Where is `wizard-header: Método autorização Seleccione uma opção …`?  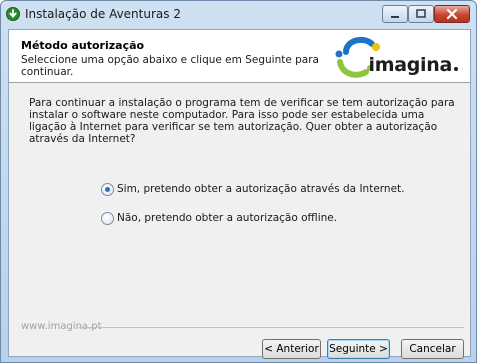 wizard-header: Método autorização Seleccione uma opção … is located at coordinates (239, 56).